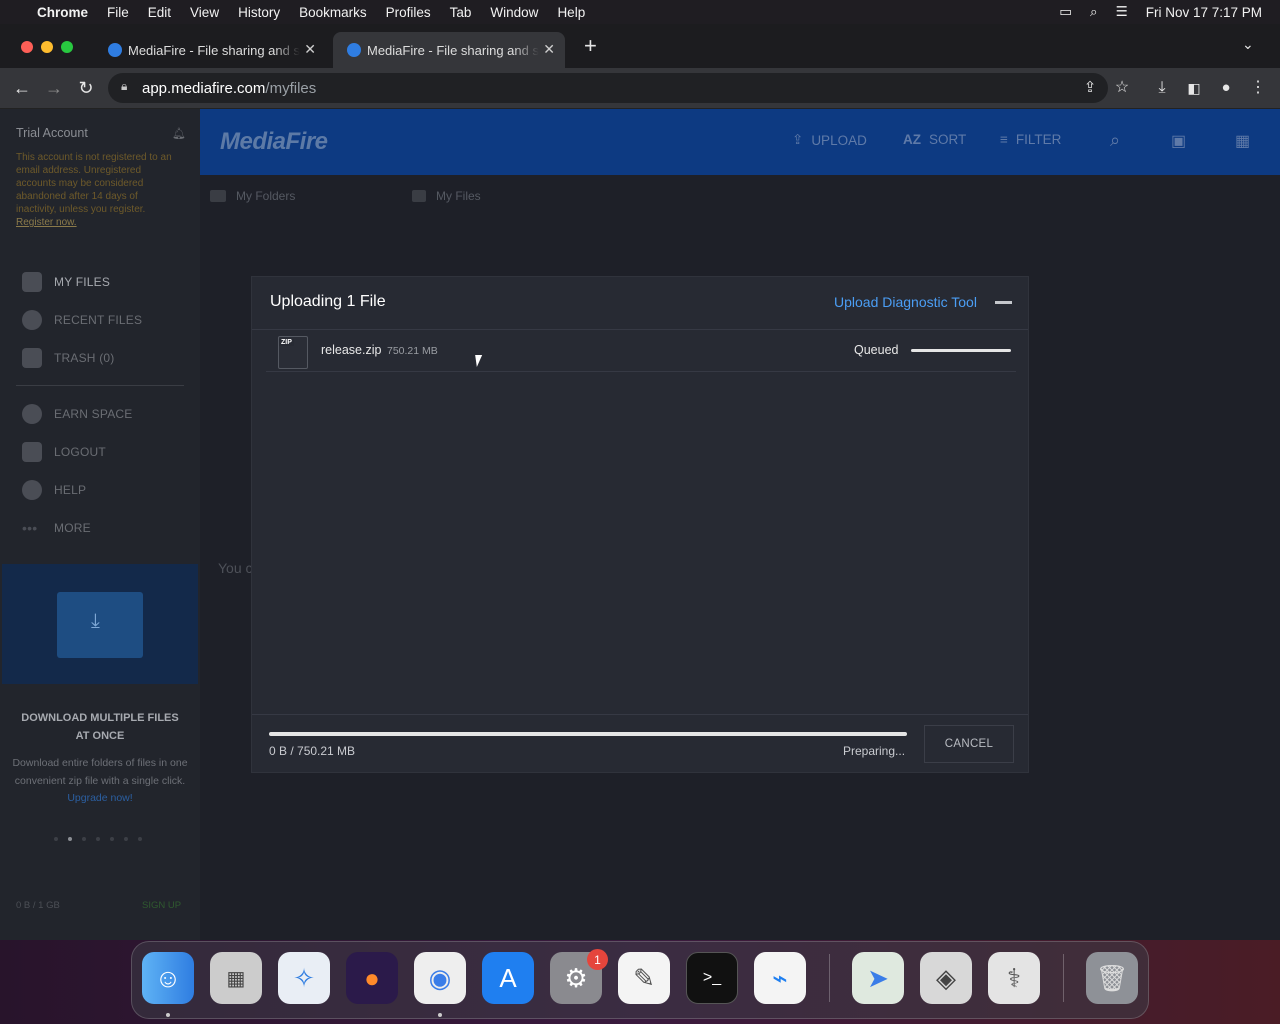 This screenshot has height=1024, width=1280. I want to click on browser-tab-active: MediaFire - File sharing and st ✕, so click(449, 50).